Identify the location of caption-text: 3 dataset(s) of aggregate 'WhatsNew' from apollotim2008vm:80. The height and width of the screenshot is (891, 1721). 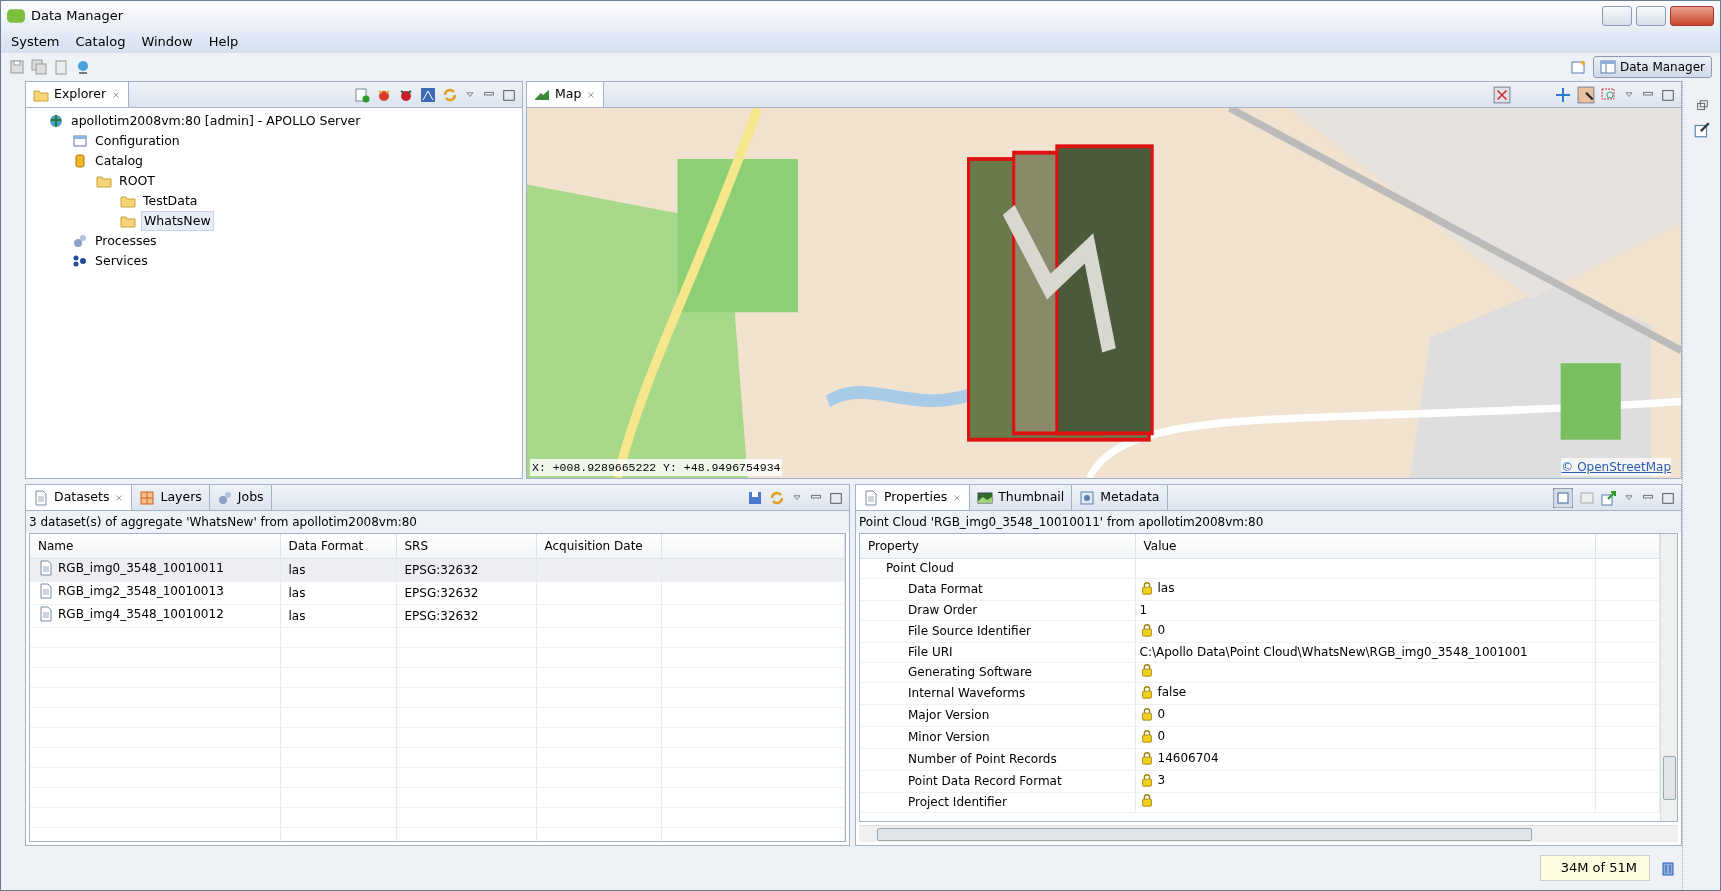
(437, 522).